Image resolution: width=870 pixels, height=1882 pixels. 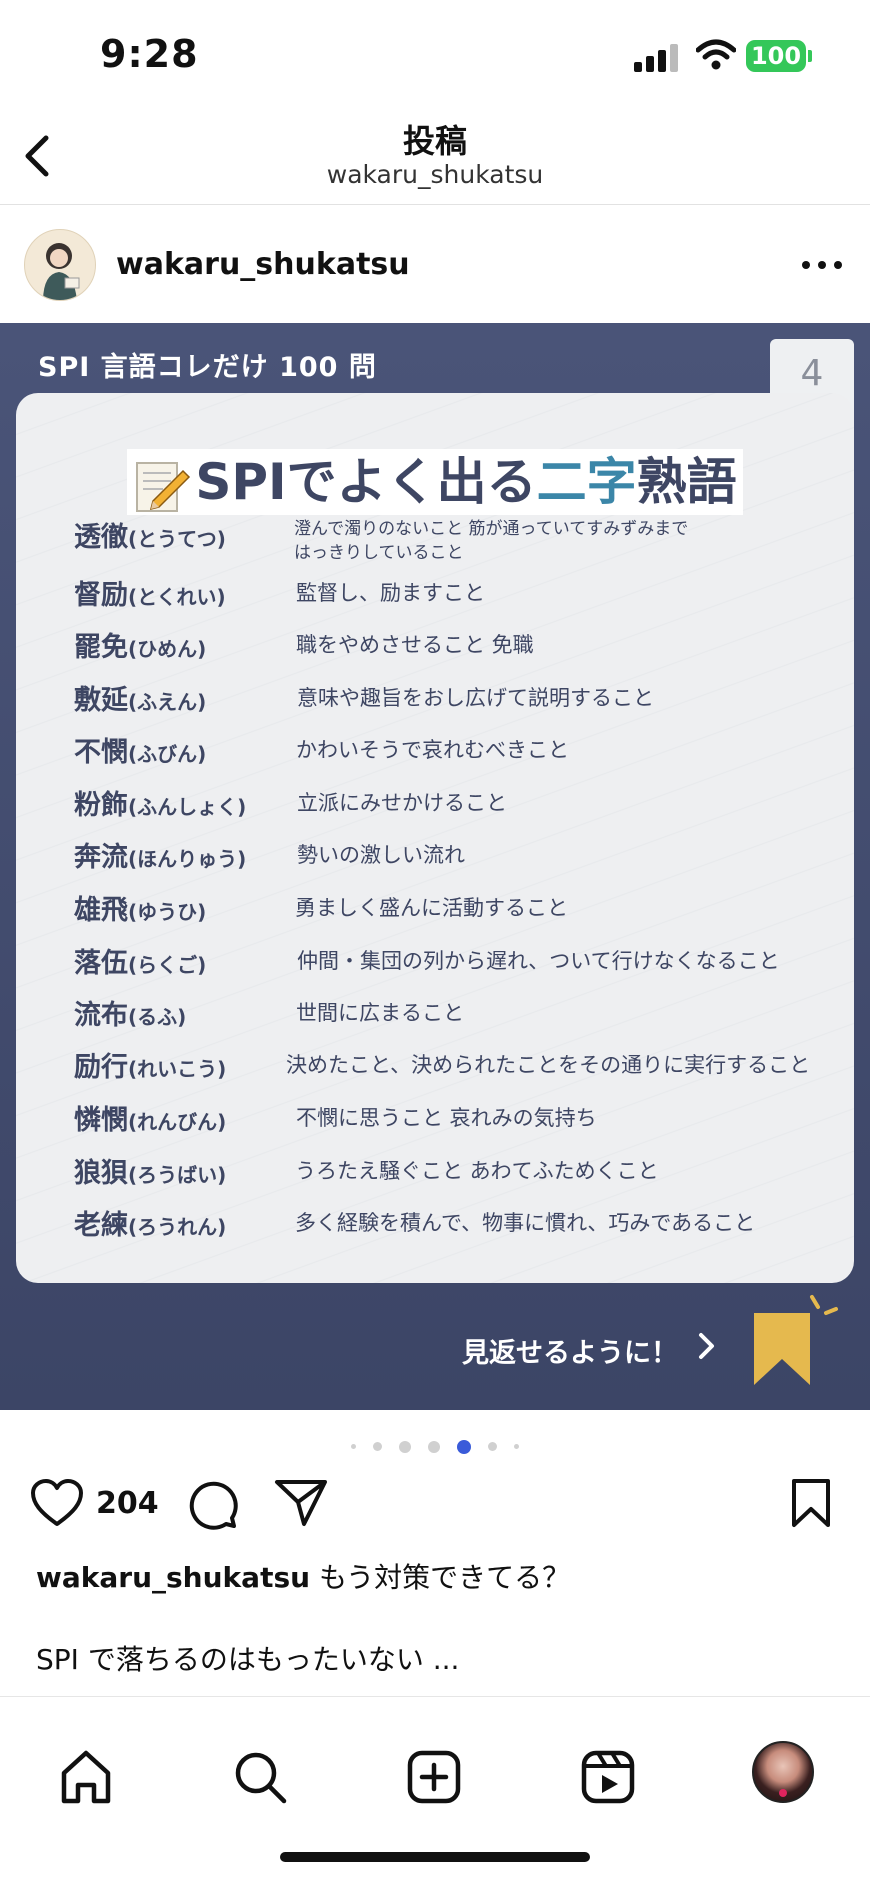 I want to click on vocab-word: 流布, so click(x=101, y=1015).